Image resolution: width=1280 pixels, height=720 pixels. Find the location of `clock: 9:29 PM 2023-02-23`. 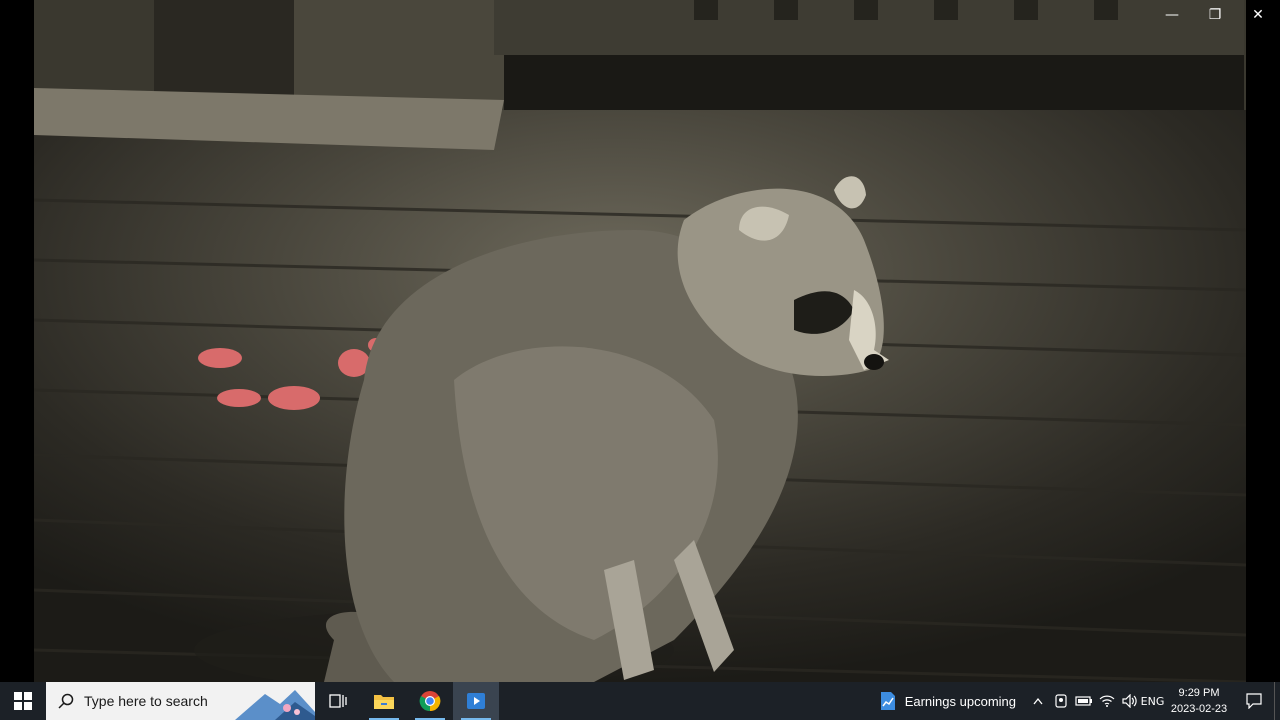

clock: 9:29 PM 2023-02-23 is located at coordinates (1199, 701).